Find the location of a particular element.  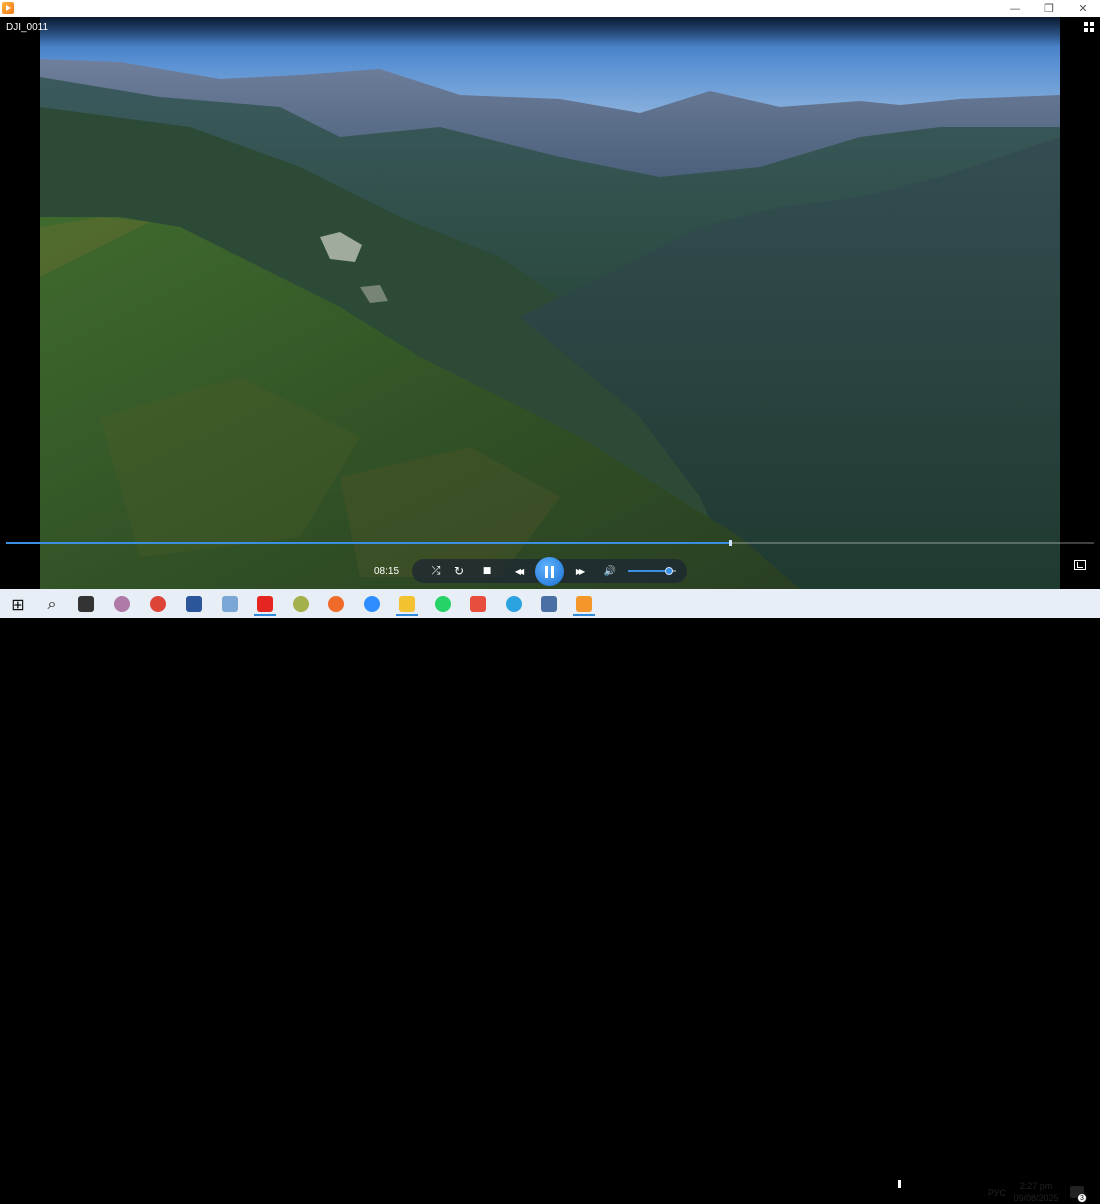

app-disc-glyph is located at coordinates (122, 604).